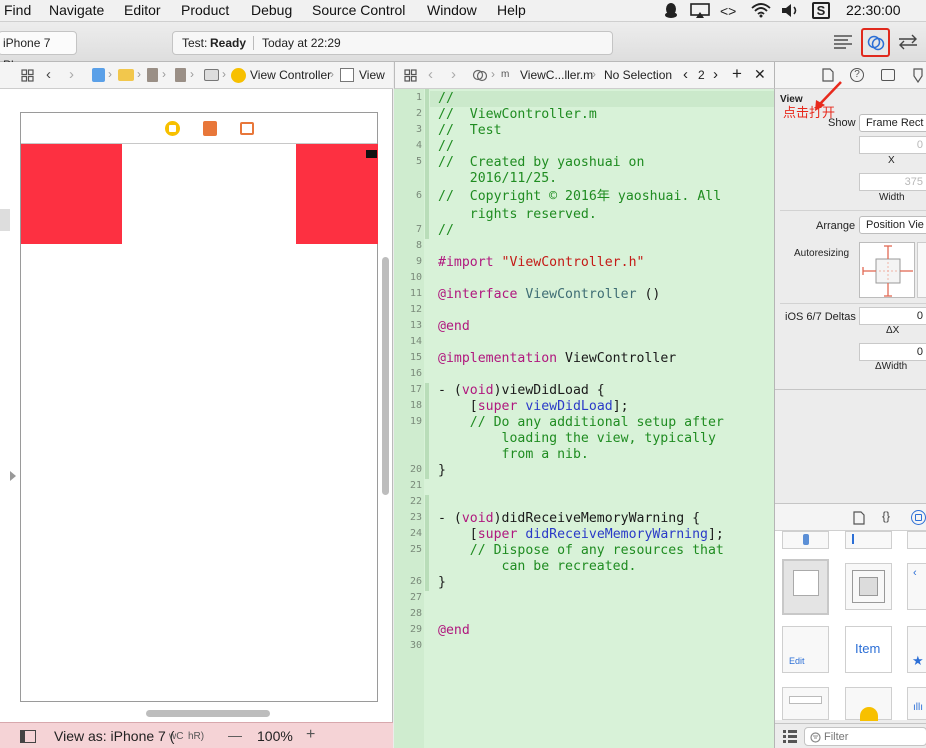 This screenshot has height=748, width=926. What do you see at coordinates (556, 75) in the screenshot?
I see `breadcrumb-file: ViewC...ller.m` at bounding box center [556, 75].